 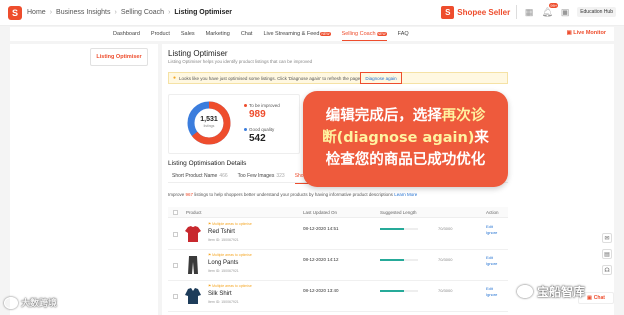 What do you see at coordinates (11, 302) in the screenshot?
I see `wechat-icon` at bounding box center [11, 302].